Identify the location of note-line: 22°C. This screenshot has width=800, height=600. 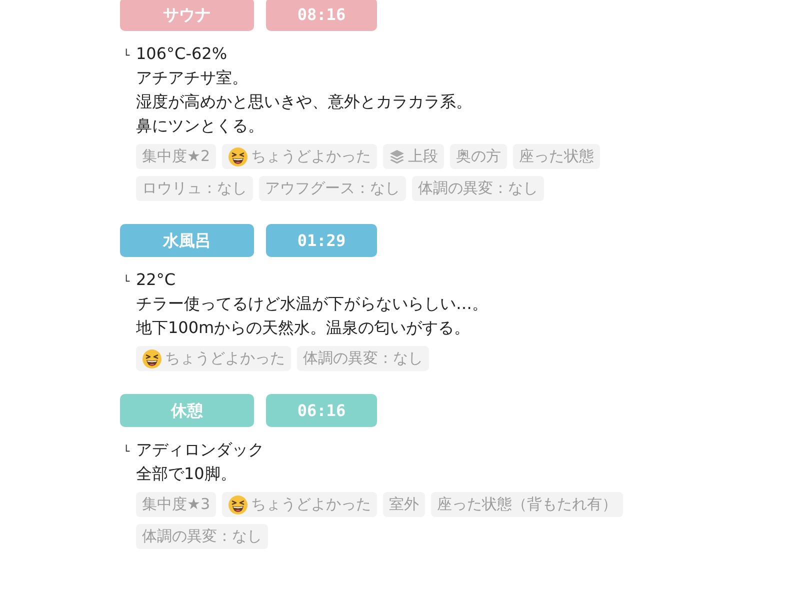
(156, 280).